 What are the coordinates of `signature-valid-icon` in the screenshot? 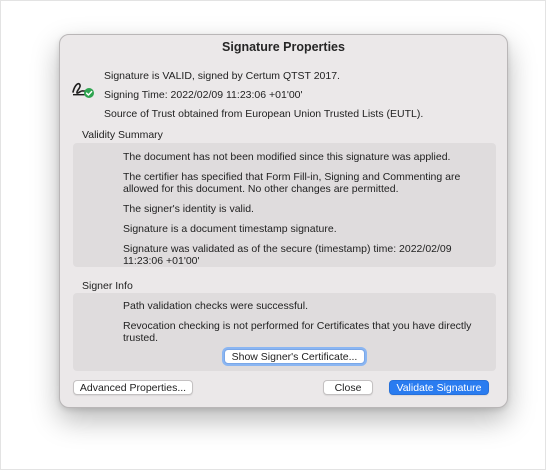 It's located at (83, 90).